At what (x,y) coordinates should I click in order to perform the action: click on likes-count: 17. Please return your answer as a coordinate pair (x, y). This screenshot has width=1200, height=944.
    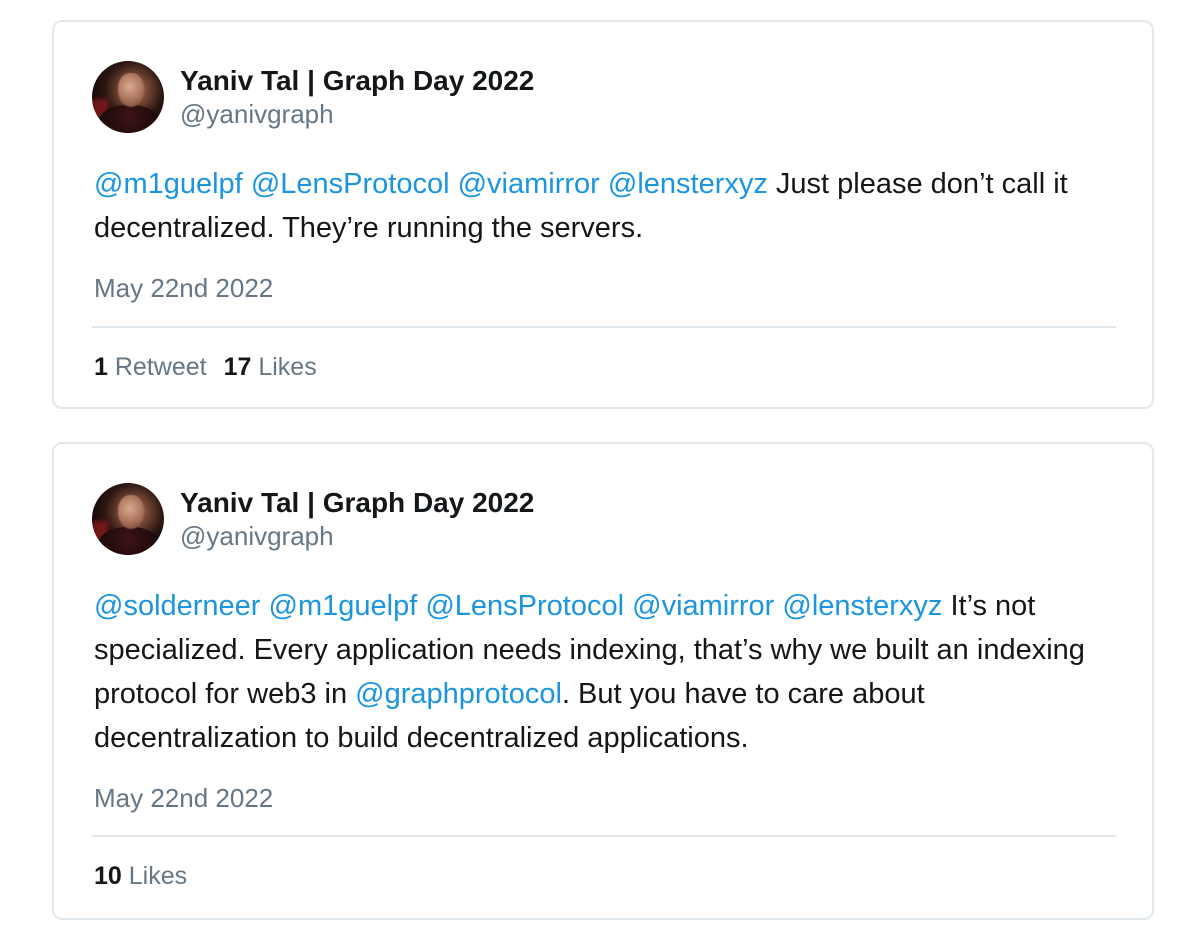
    Looking at the image, I should click on (237, 367).